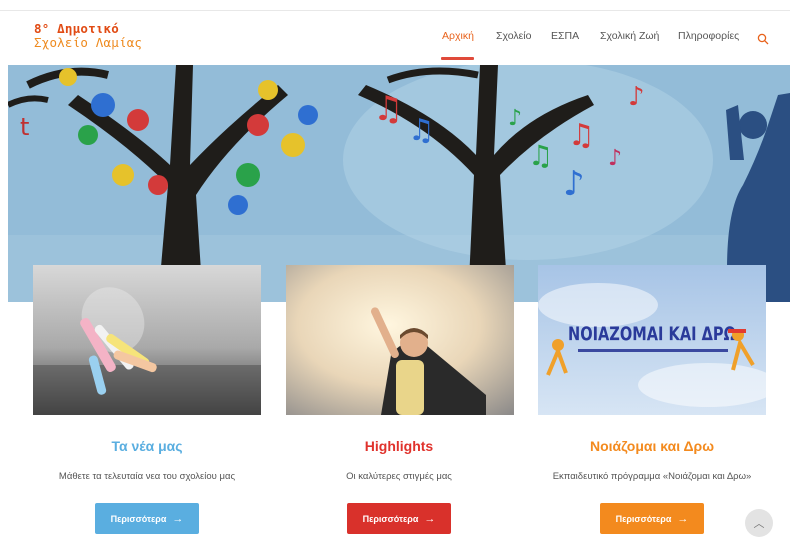 This screenshot has height=544, width=790. I want to click on search-icon, so click(763, 39).